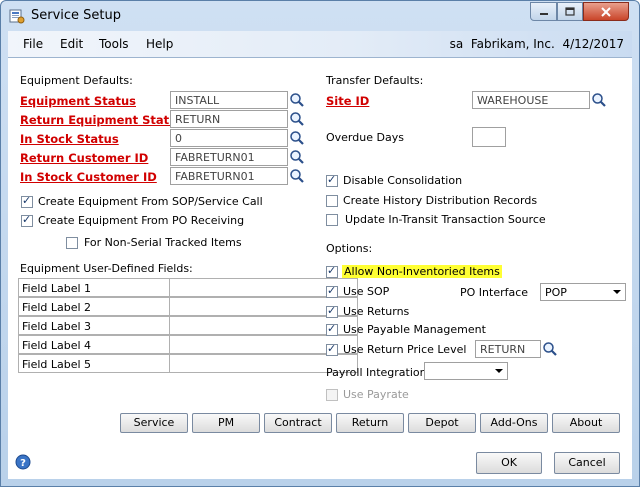  Describe the element at coordinates (445, 219) in the screenshot. I see `update-in-transit-label: Update In-Transit Transaction Source` at that location.